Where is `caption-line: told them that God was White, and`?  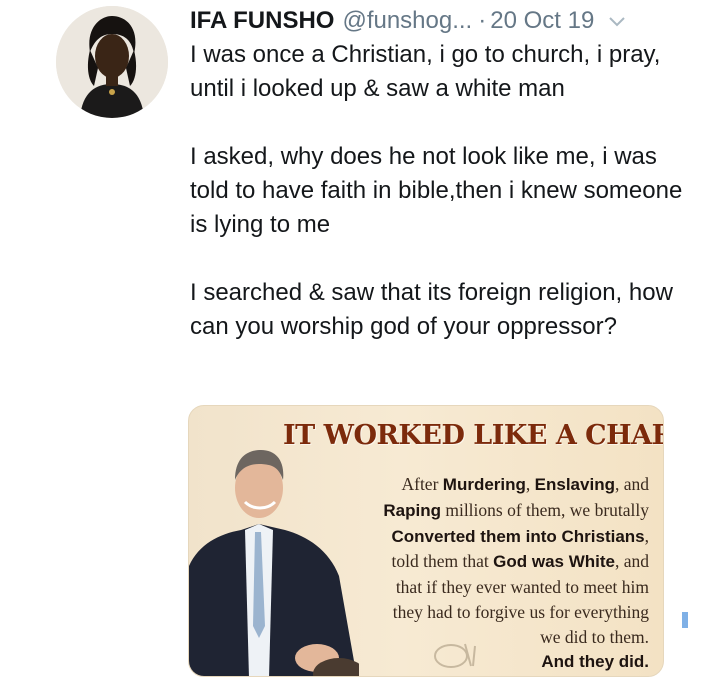 caption-line: told them that God was White, and is located at coordinates (484, 562).